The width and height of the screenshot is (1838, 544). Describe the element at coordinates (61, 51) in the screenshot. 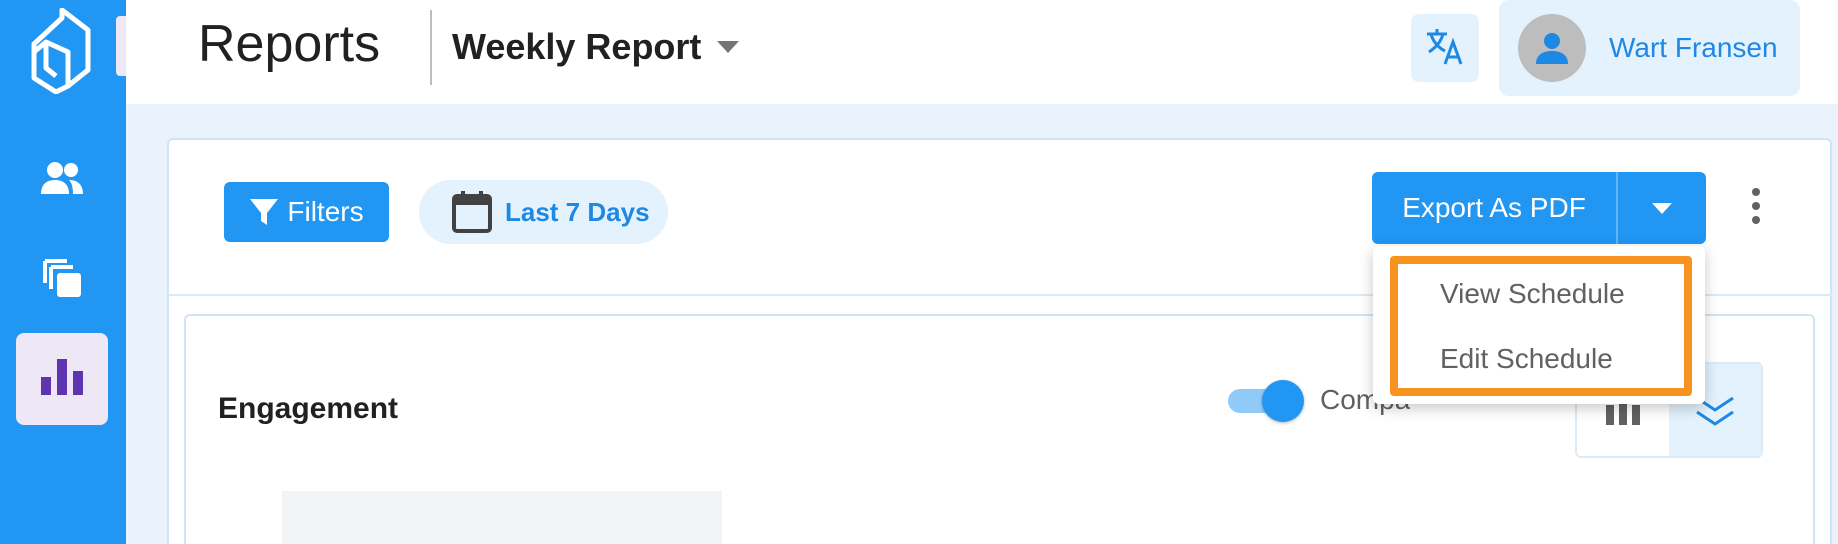

I see `app-logo` at that location.